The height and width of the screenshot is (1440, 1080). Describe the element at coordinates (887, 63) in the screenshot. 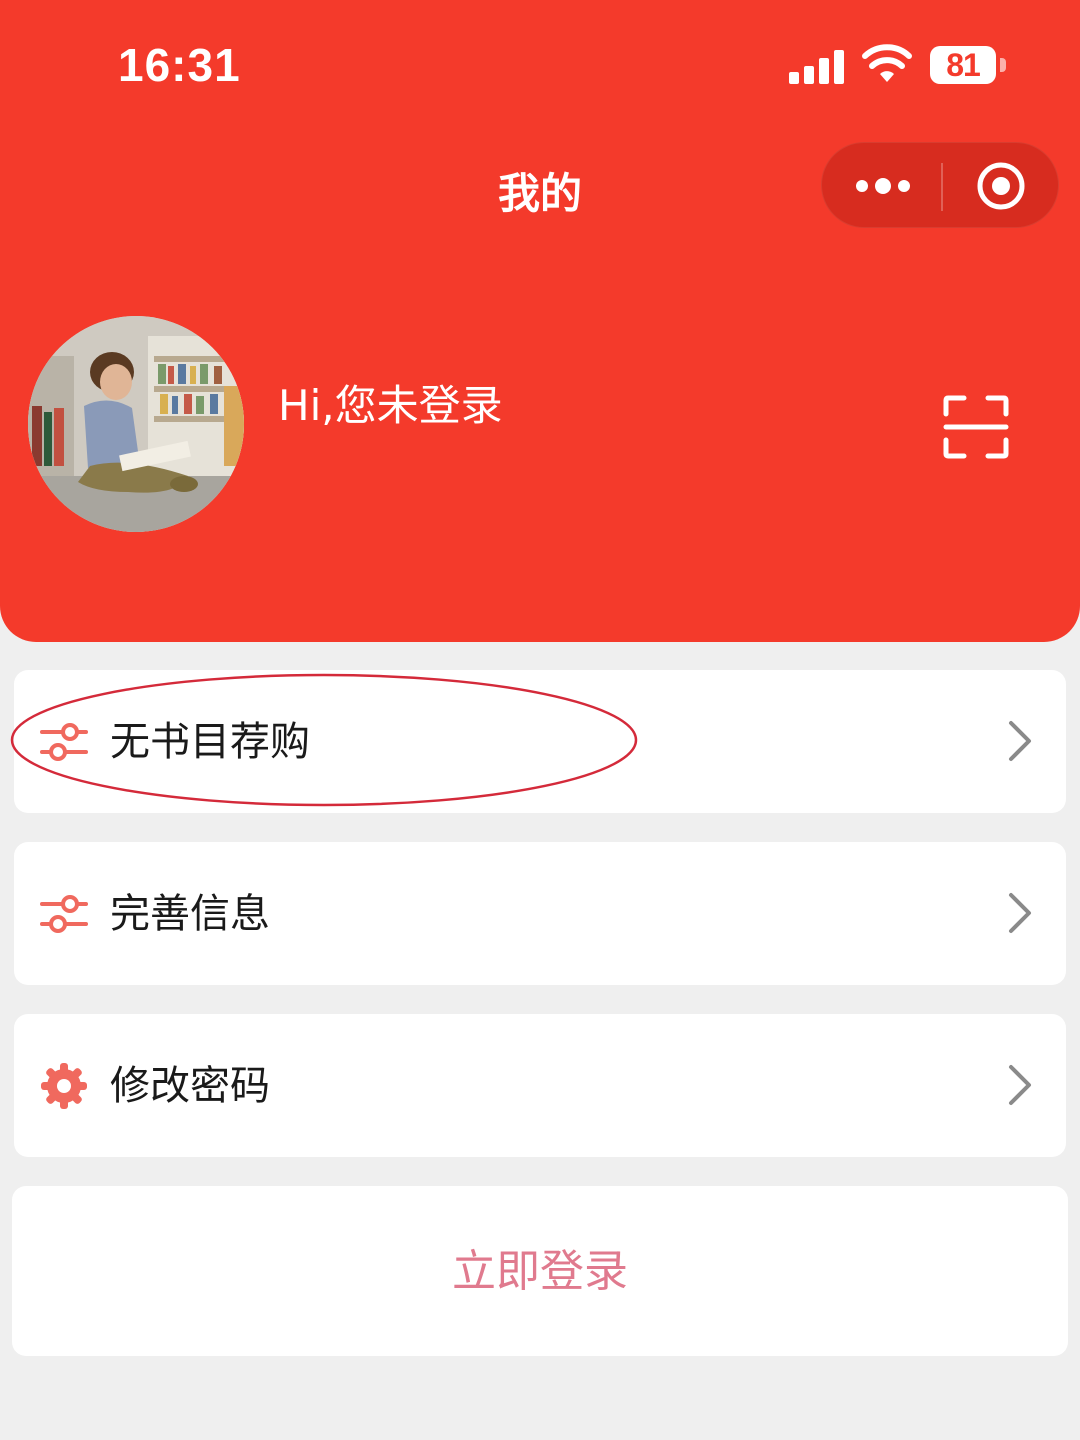

I see `wifi-icon` at that location.